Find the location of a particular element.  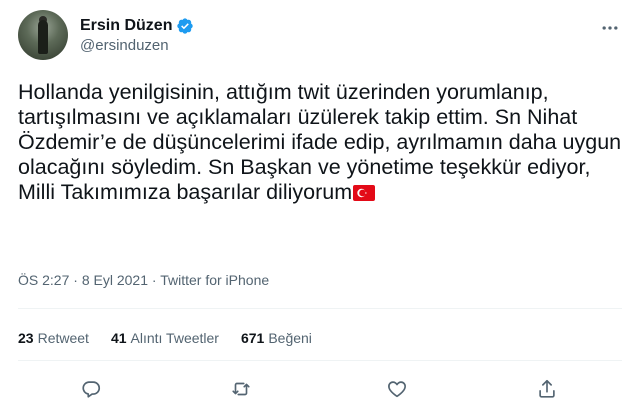

turkish-flag-icon is located at coordinates (364, 193).